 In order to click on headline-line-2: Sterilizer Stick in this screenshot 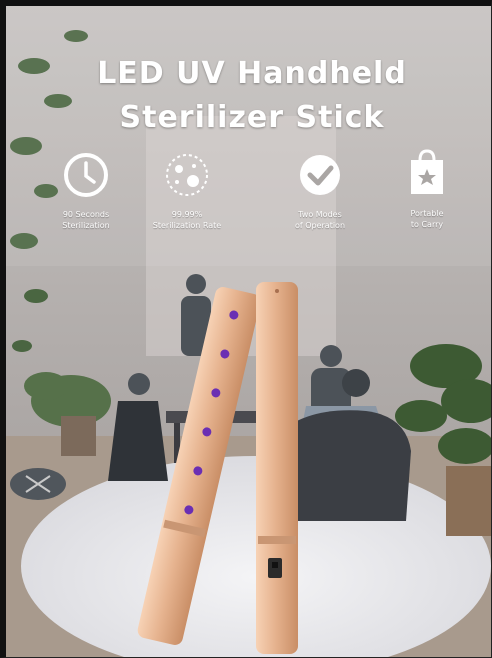, I will do `click(252, 117)`.